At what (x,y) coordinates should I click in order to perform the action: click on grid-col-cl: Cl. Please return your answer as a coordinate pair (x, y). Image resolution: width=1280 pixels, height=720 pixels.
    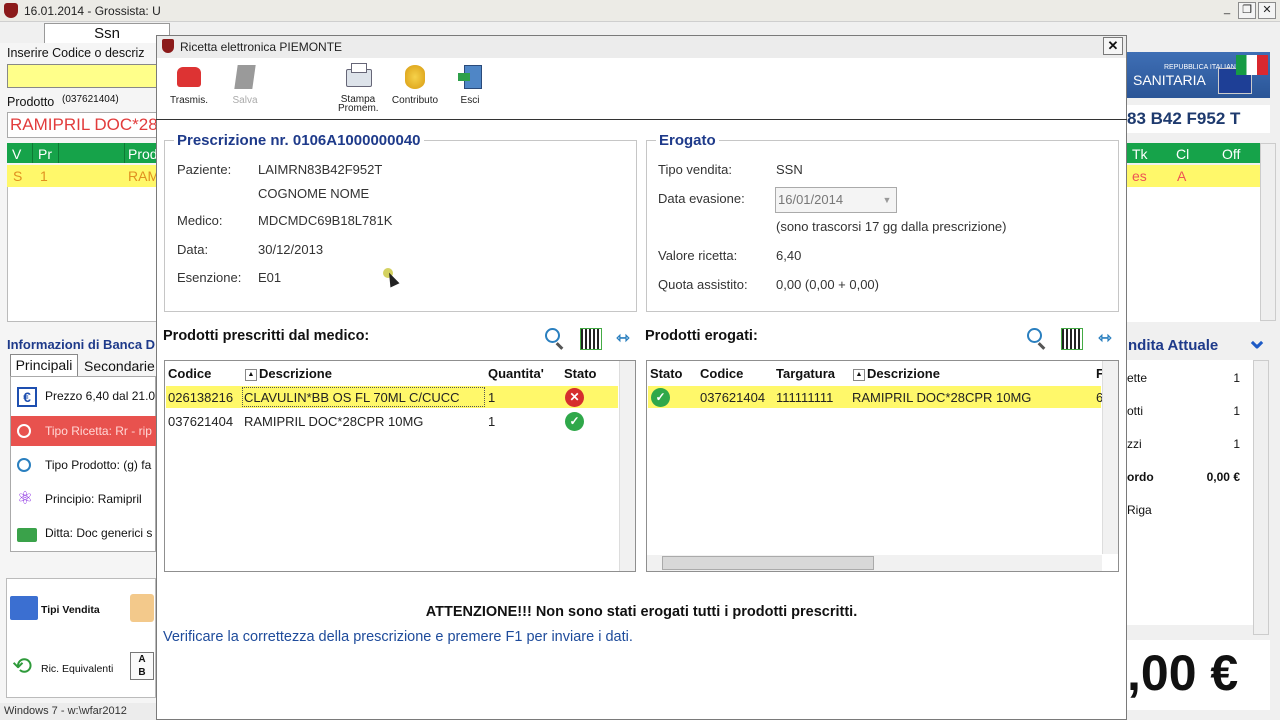
    Looking at the image, I should click on (1182, 154).